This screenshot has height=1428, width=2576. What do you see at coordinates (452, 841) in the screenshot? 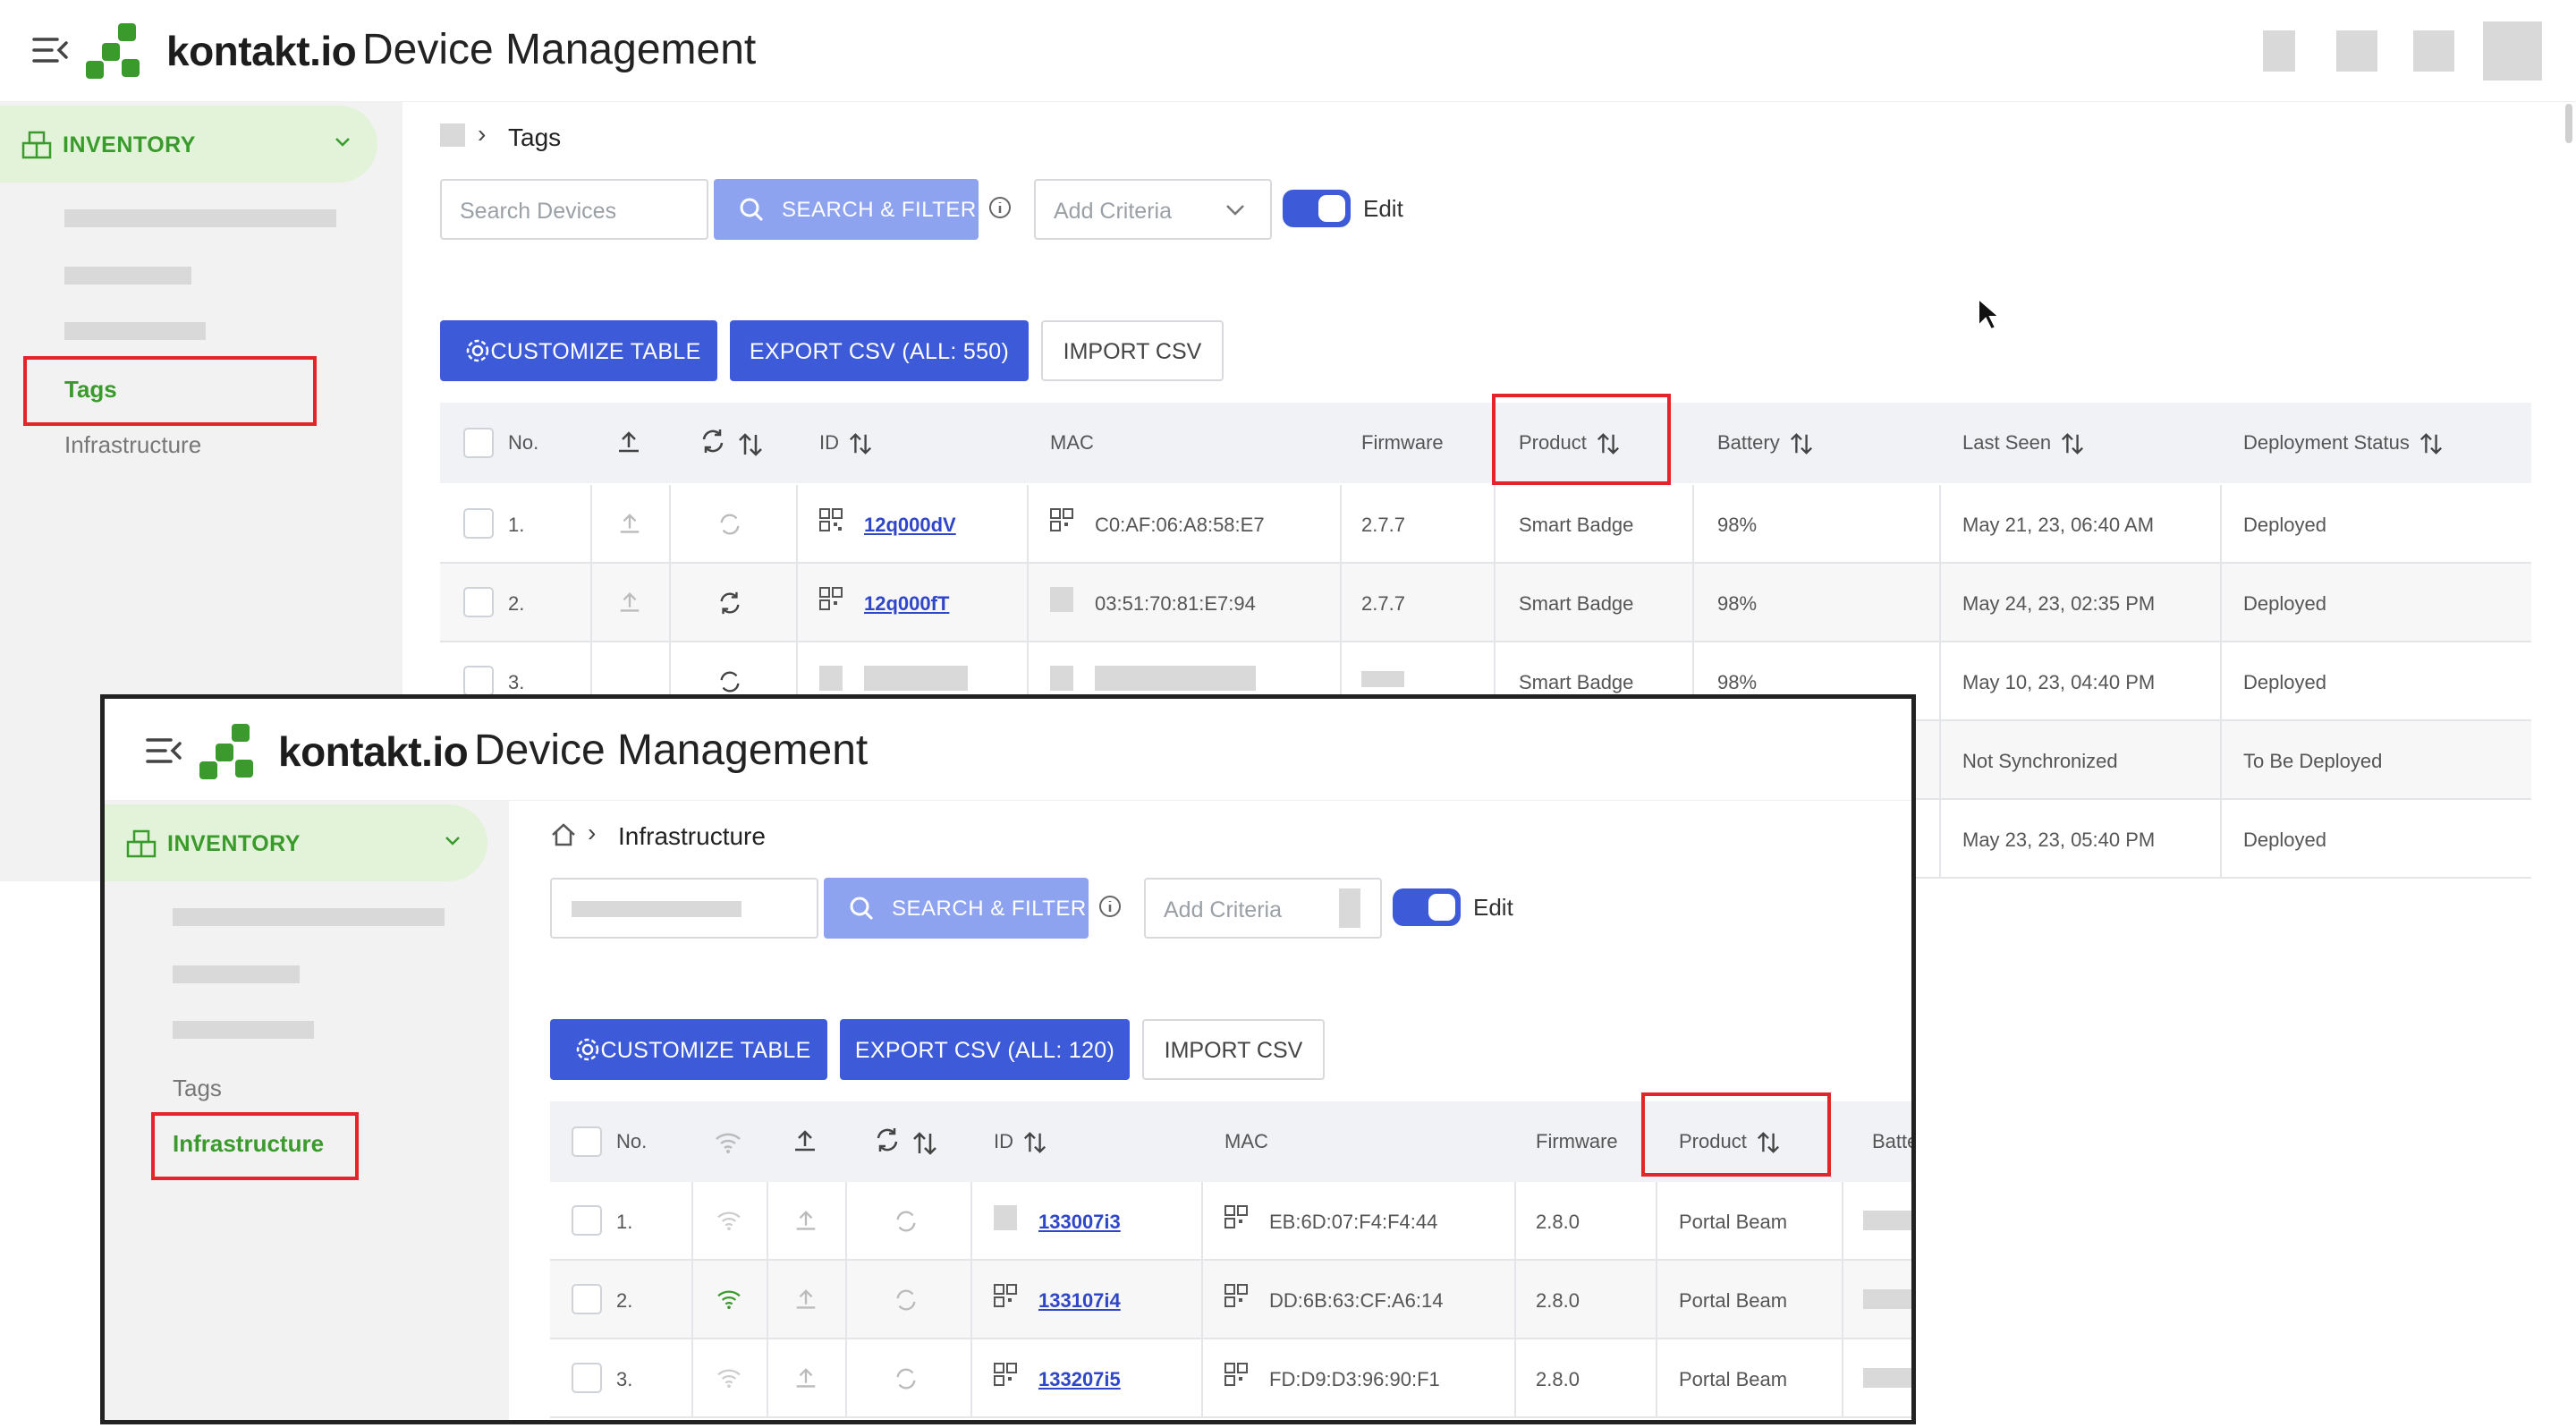
I see `chevron-down-icon` at bounding box center [452, 841].